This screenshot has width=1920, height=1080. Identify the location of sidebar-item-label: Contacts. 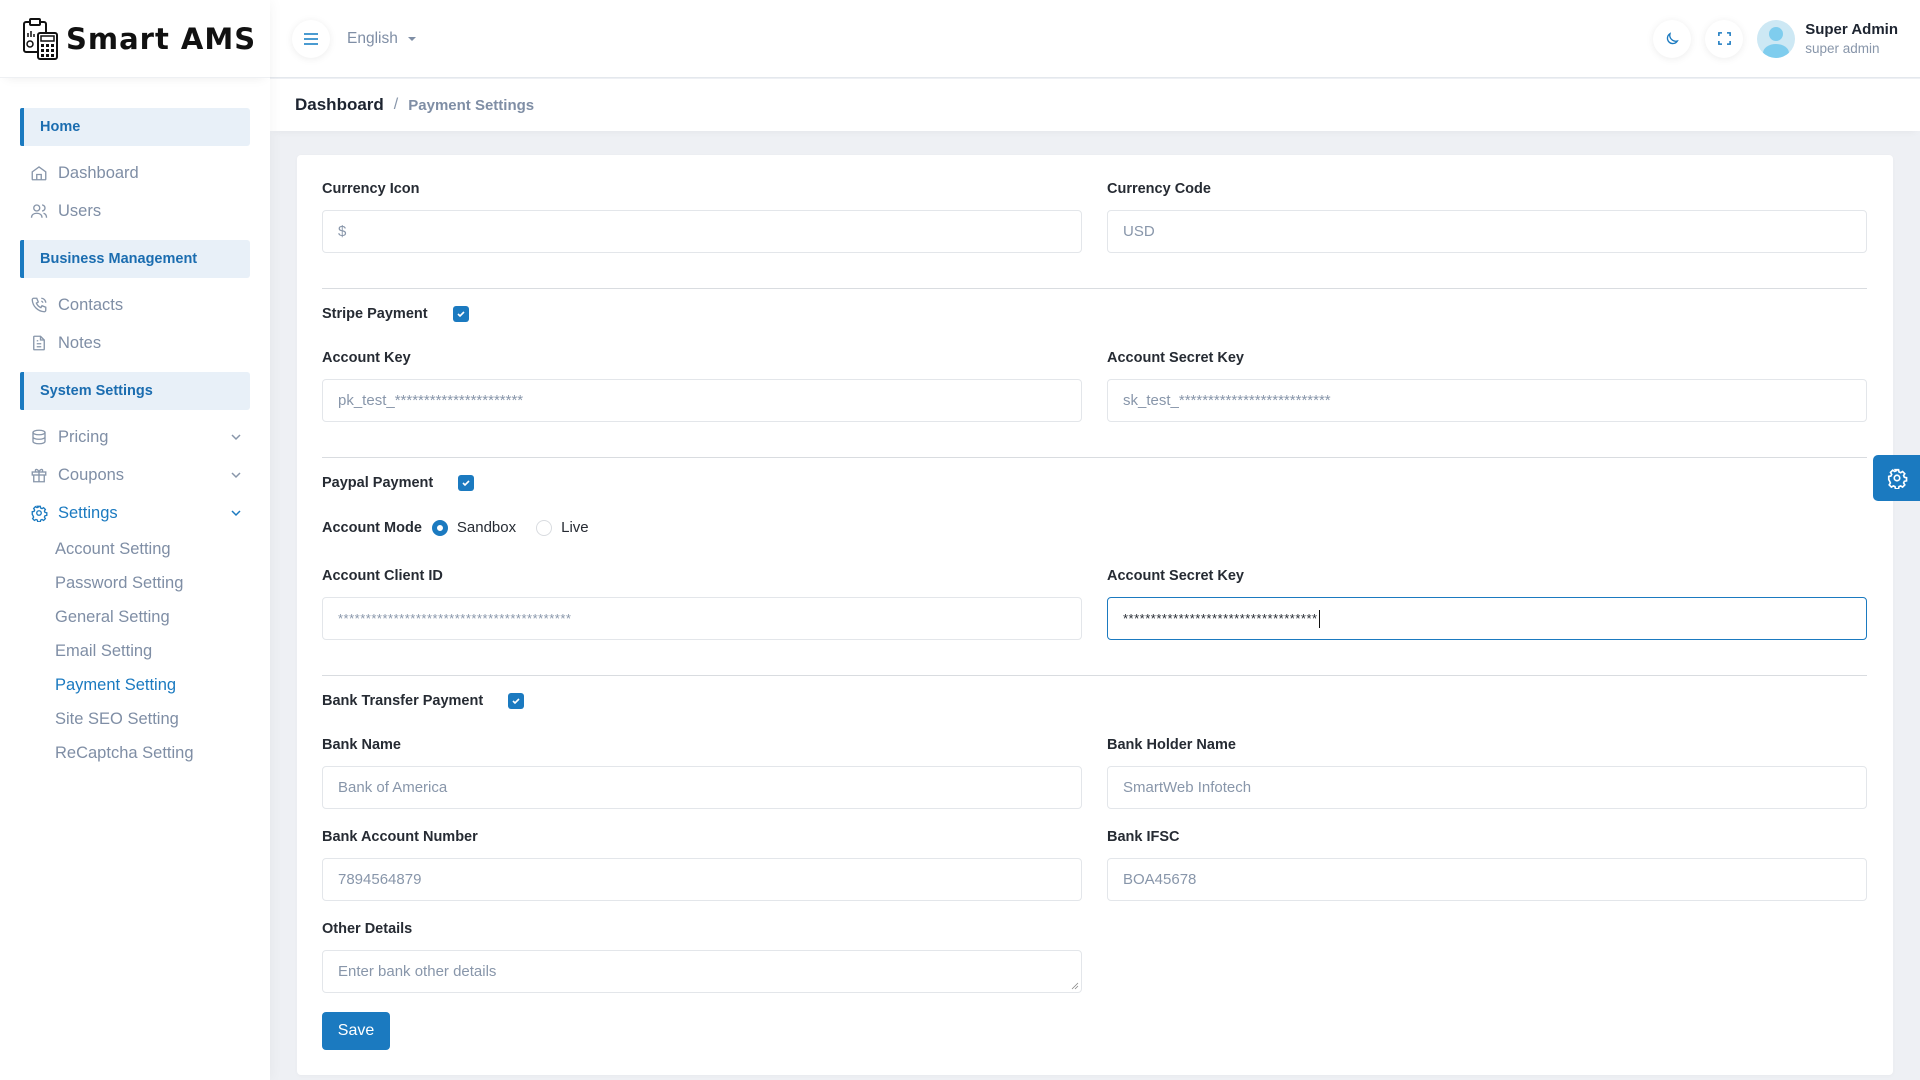
(91, 304).